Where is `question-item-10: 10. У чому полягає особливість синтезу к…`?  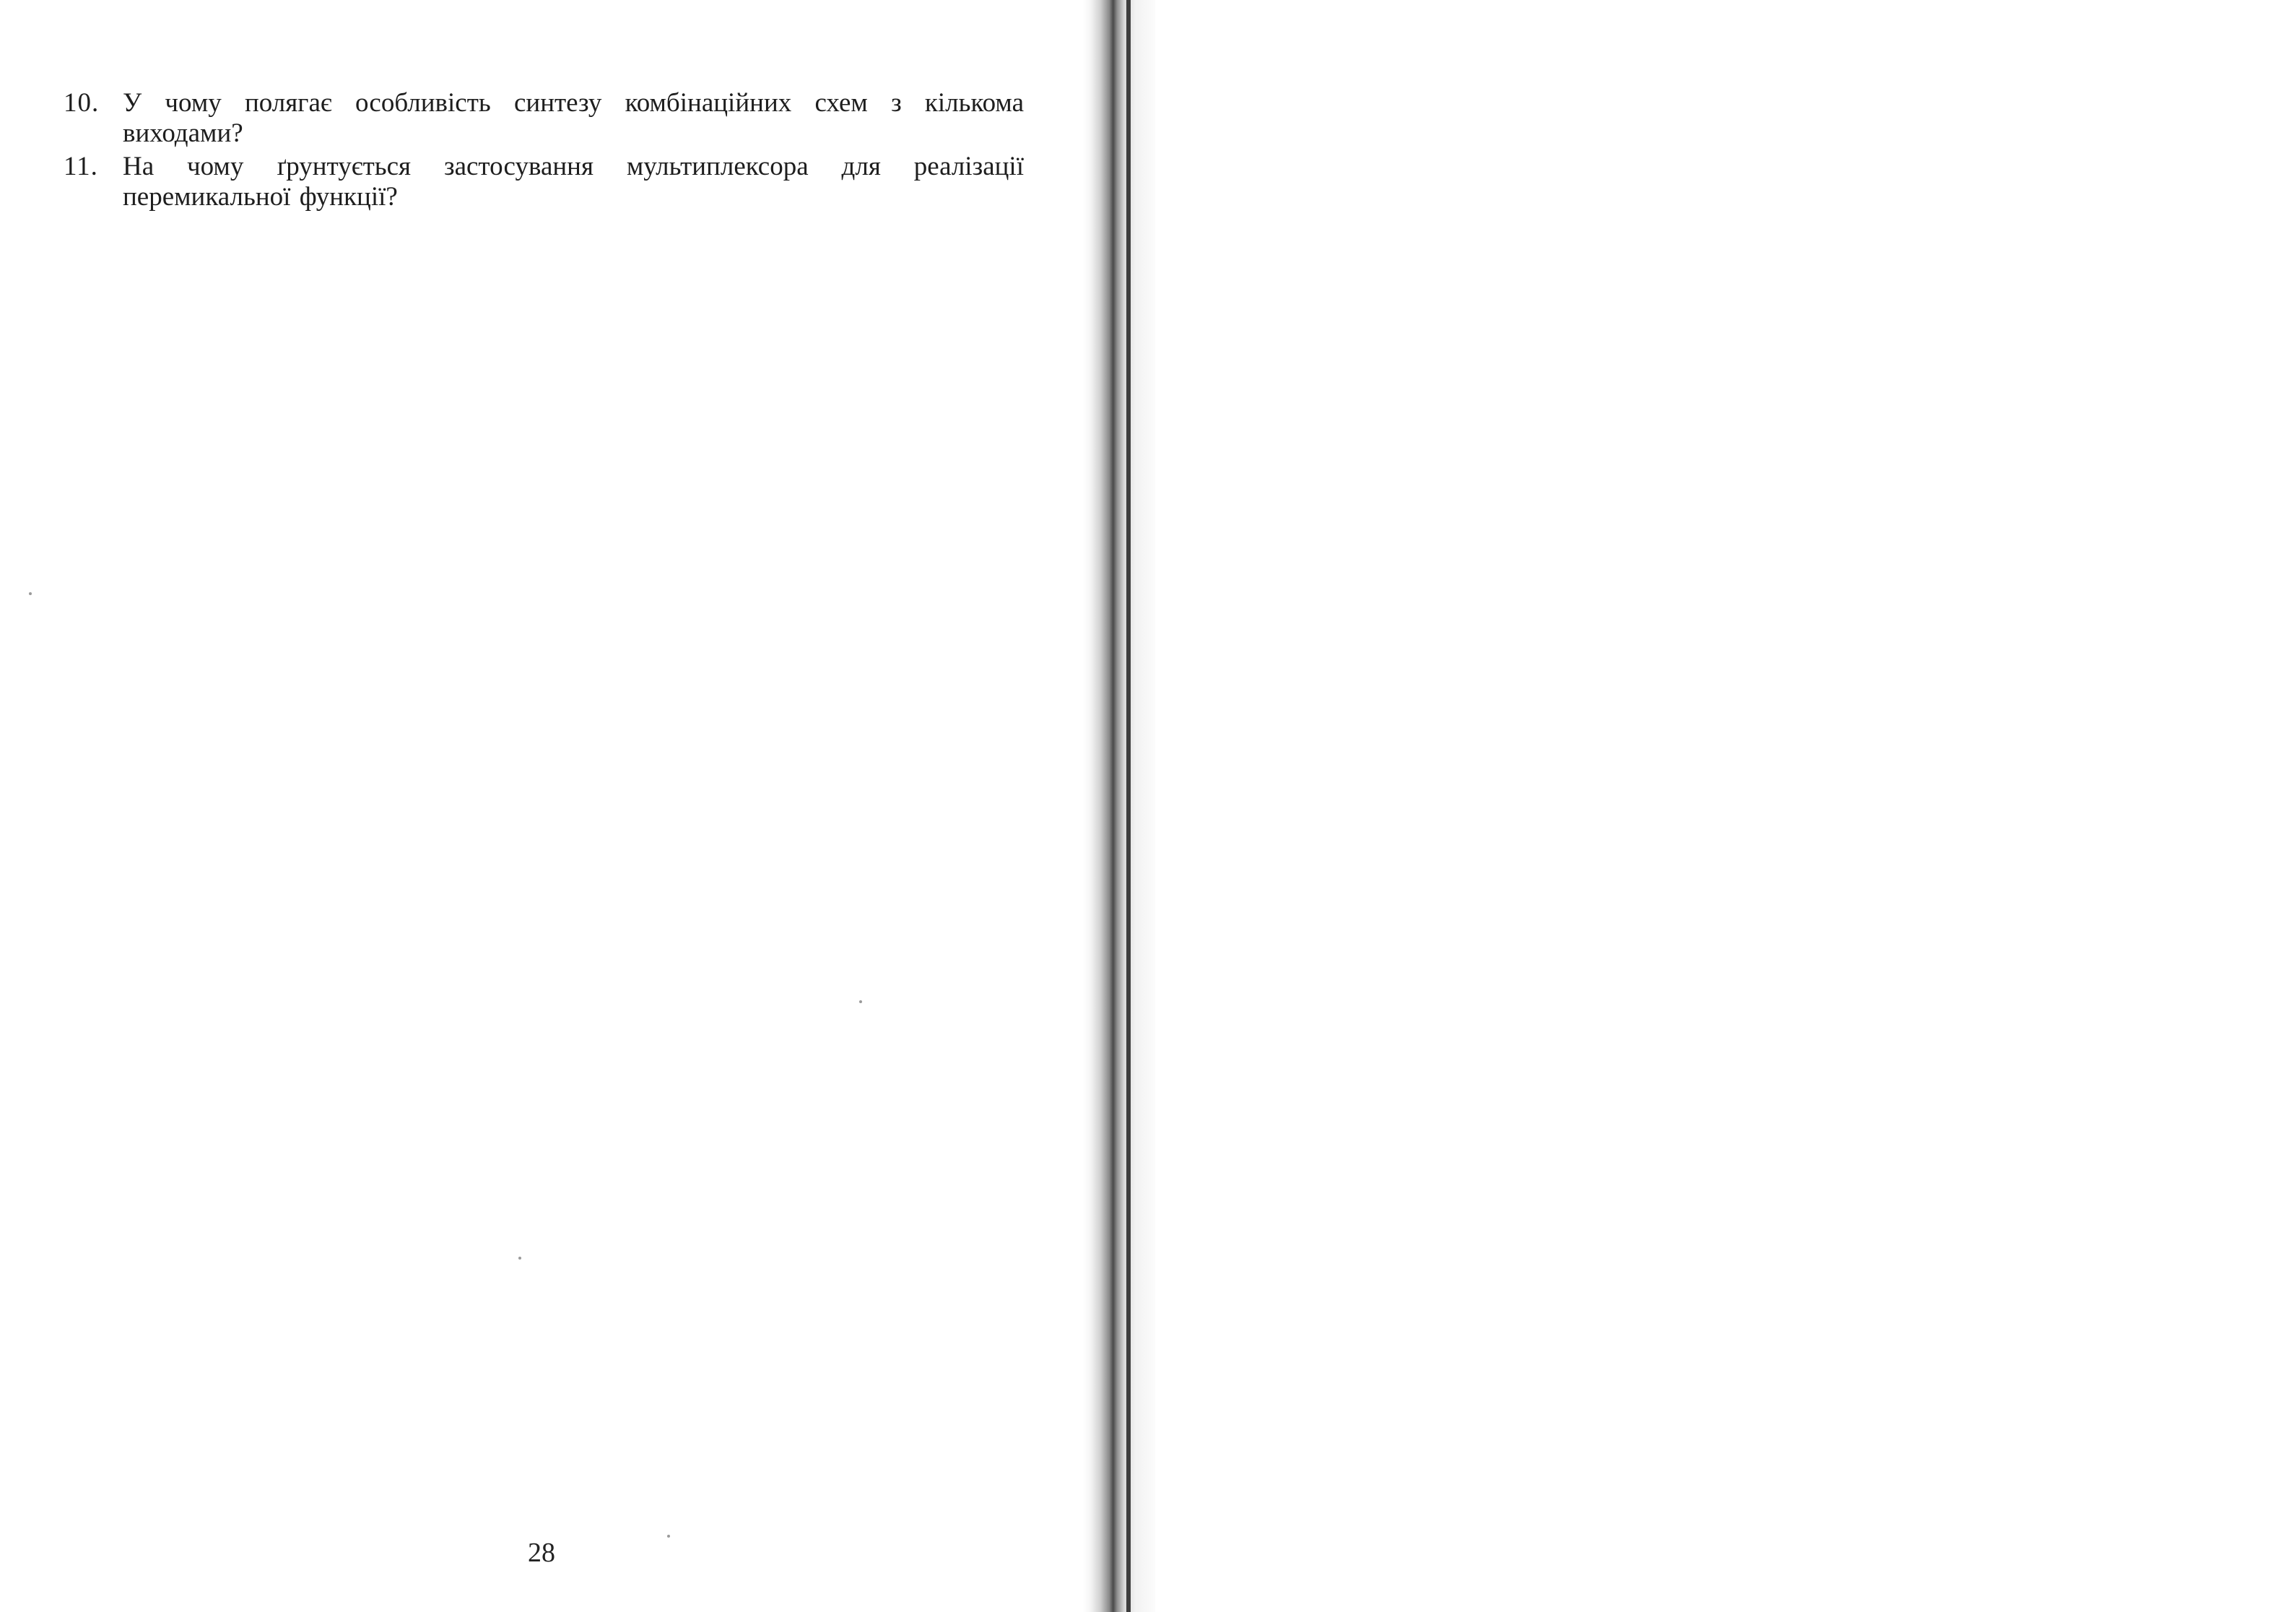
question-item-10: 10. У чому полягає особливість синтезу к… is located at coordinates (544, 118).